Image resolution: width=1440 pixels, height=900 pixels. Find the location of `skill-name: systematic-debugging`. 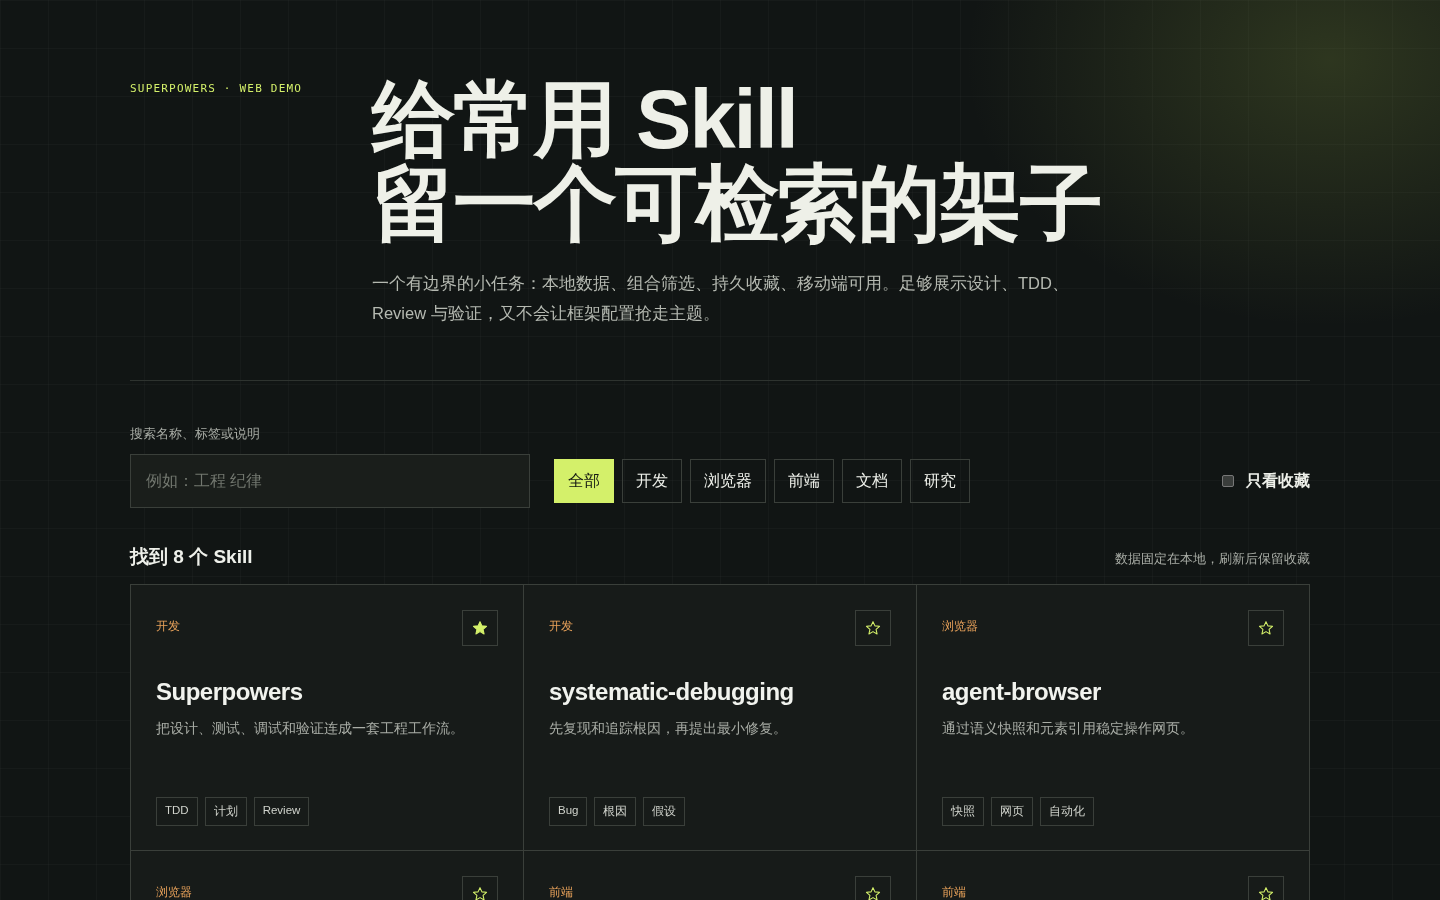

skill-name: systematic-debugging is located at coordinates (672, 692).